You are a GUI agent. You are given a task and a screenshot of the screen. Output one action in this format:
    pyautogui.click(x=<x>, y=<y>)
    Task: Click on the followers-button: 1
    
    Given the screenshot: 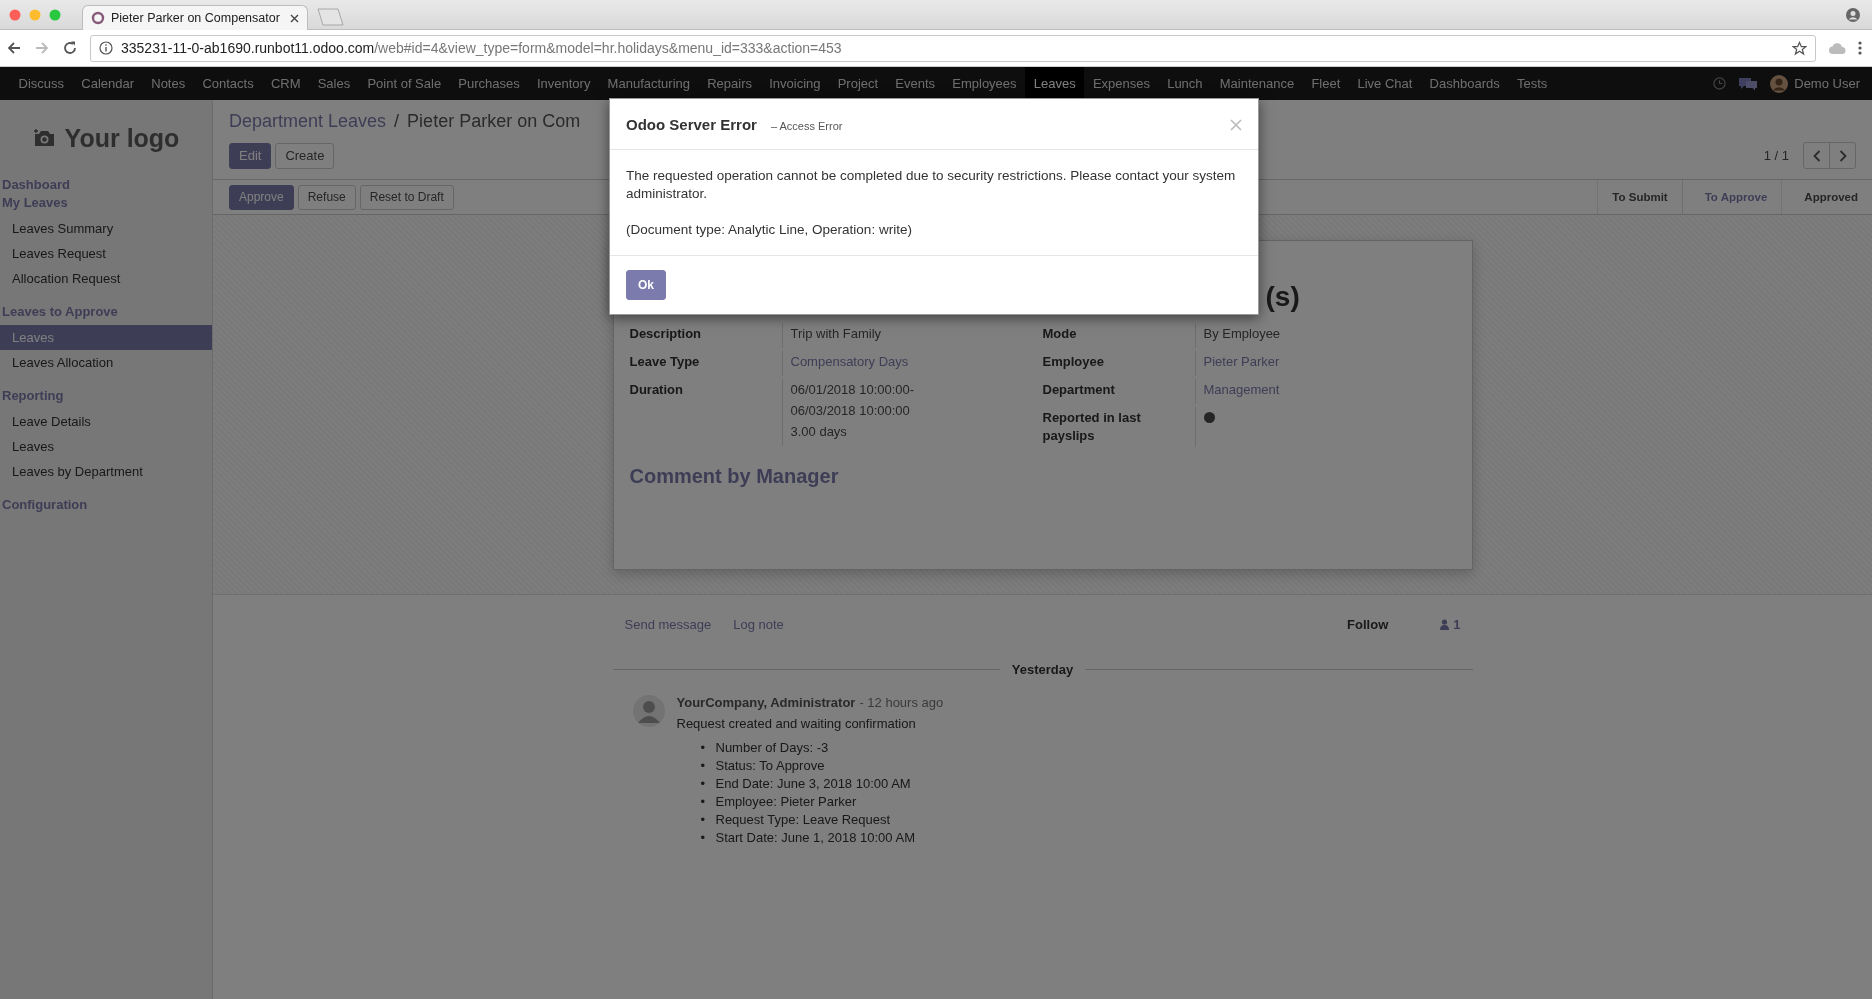 What is the action you would take?
    pyautogui.click(x=1450, y=624)
    